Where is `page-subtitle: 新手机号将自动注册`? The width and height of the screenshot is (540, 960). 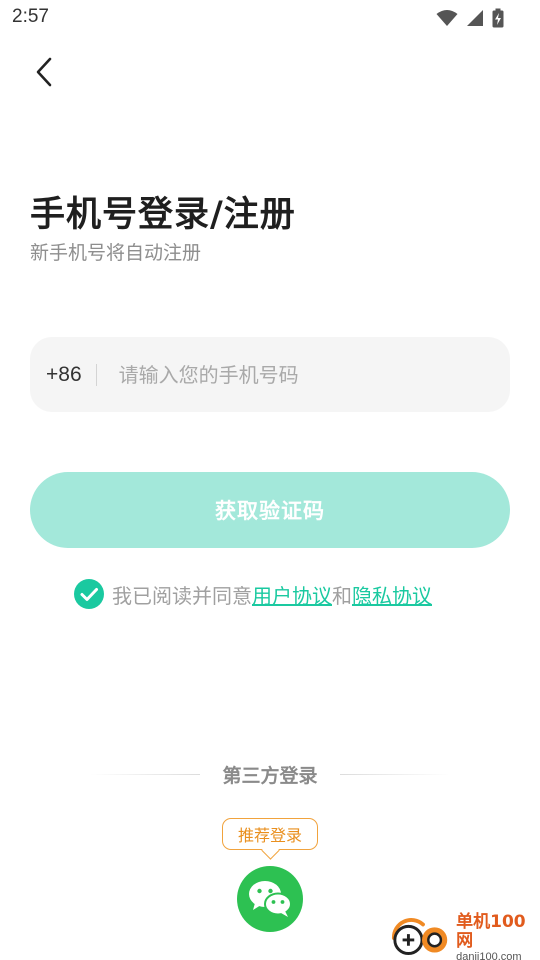 page-subtitle: 新手机号将自动注册 is located at coordinates (116, 253).